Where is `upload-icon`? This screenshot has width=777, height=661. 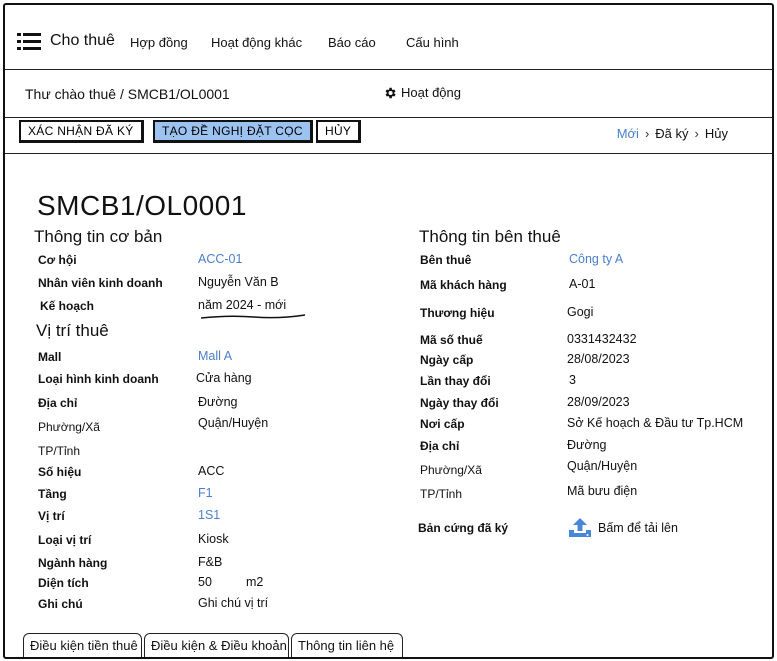 upload-icon is located at coordinates (580, 527).